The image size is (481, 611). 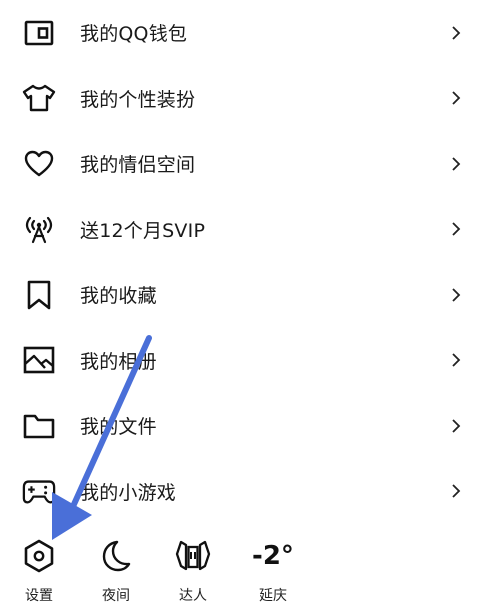 What do you see at coordinates (128, 492) in the screenshot?
I see `menu-item-label: 我的小游戏` at bounding box center [128, 492].